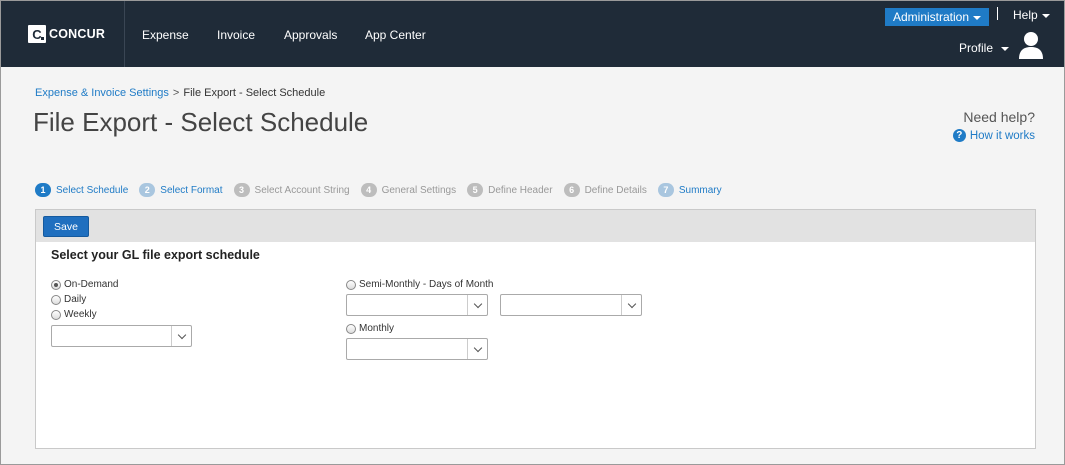 This screenshot has width=1065, height=465. I want to click on profile-label: Profile, so click(976, 48).